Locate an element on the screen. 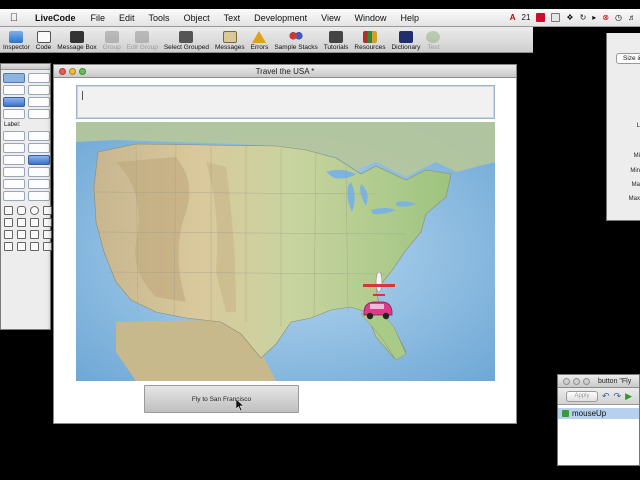 This screenshot has width=640, height=480. script-minimize-icon is located at coordinates (576, 381).